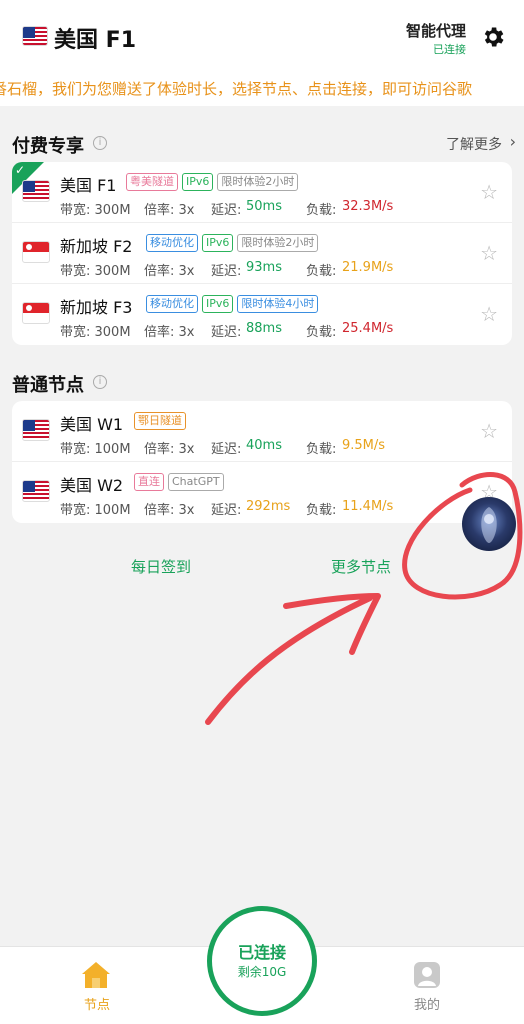 The height and width of the screenshot is (1024, 524). Describe the element at coordinates (474, 144) in the screenshot. I see `learn-more-link: 了解更多` at that location.